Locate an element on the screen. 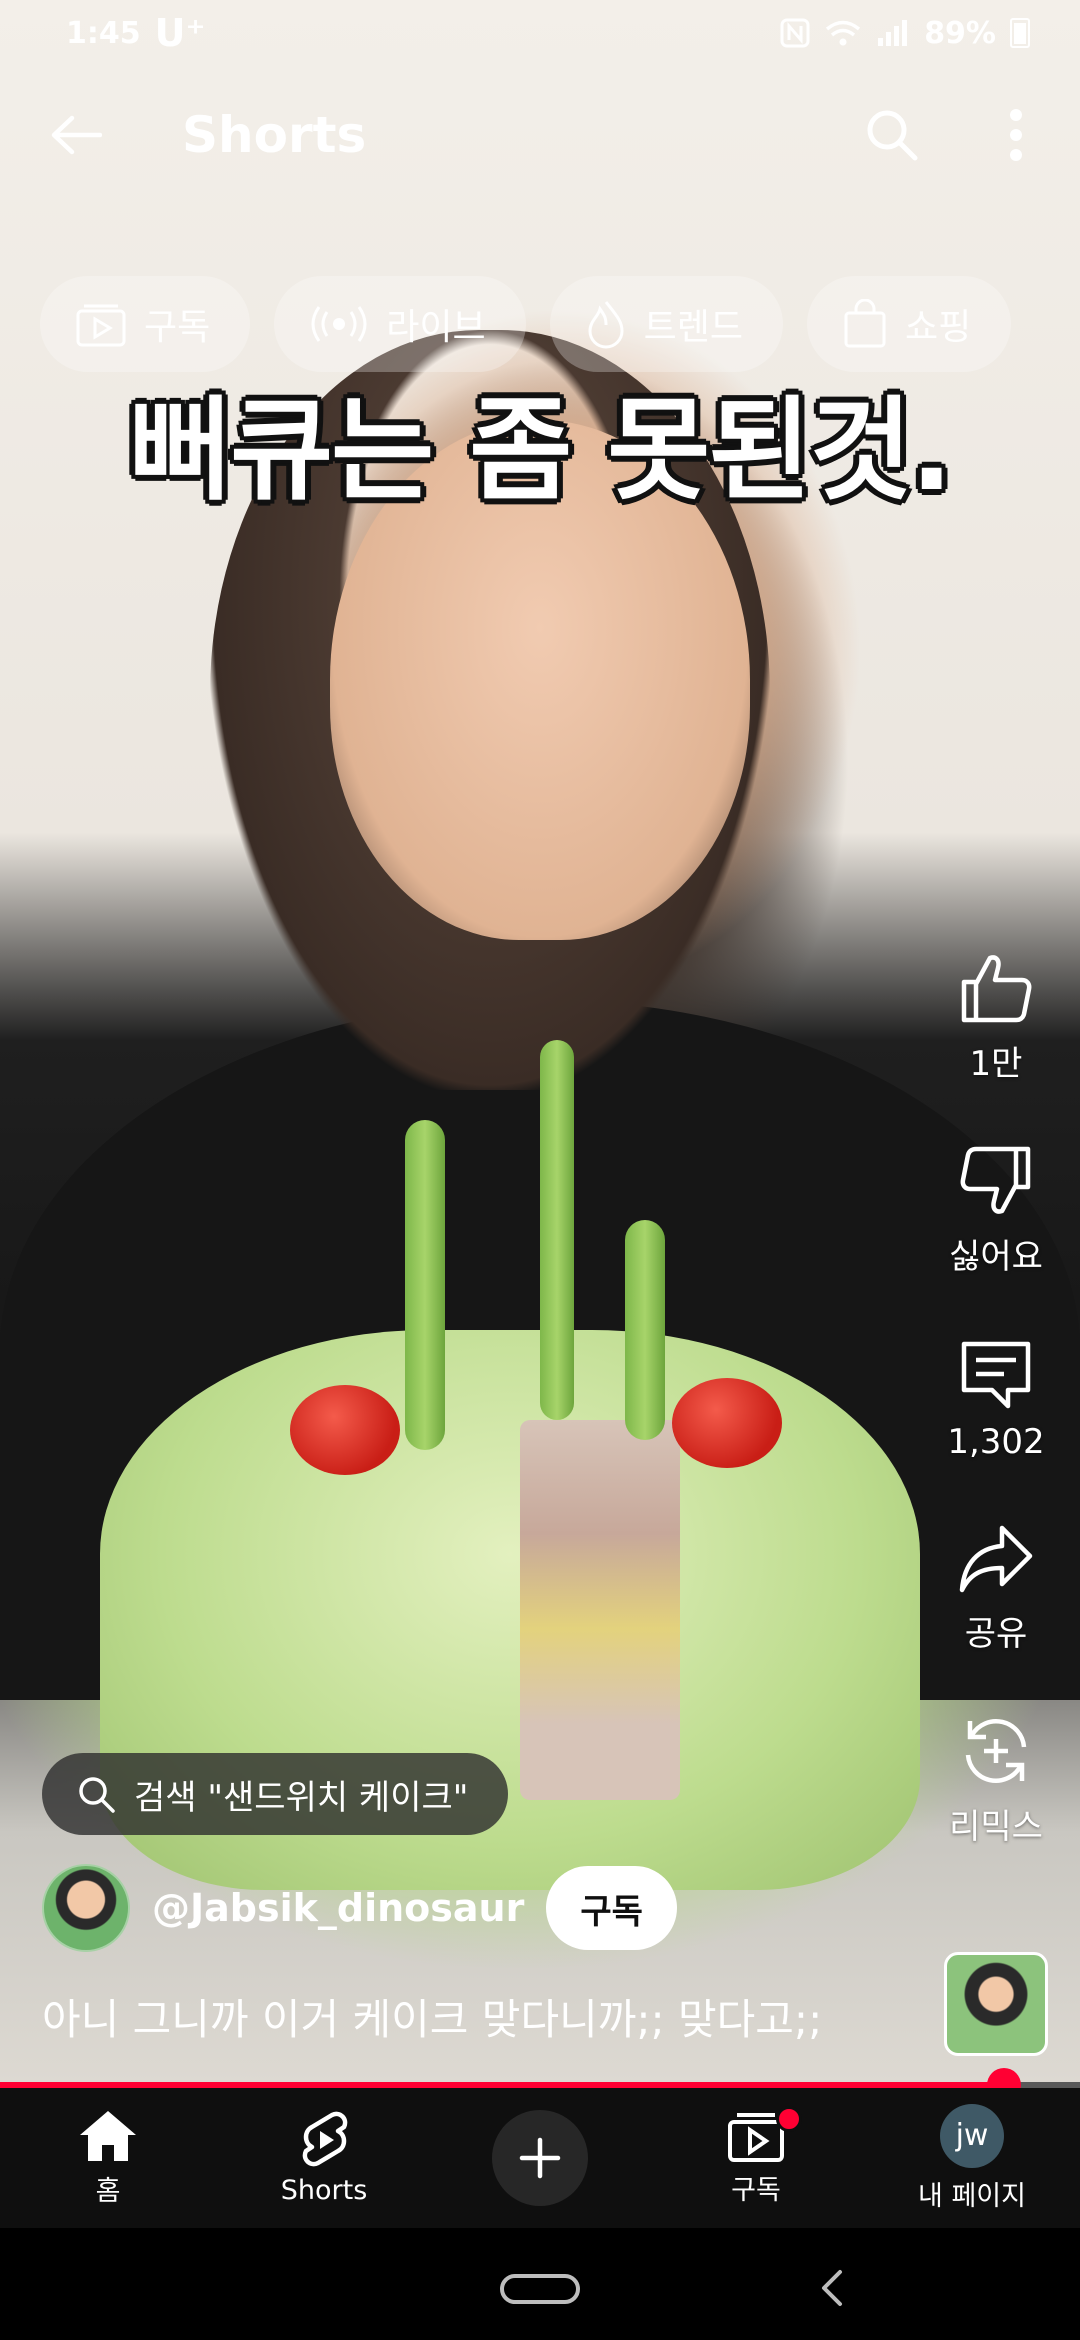 The image size is (1080, 2340). nav-subscriptions-label: 구독 is located at coordinates (756, 2190).